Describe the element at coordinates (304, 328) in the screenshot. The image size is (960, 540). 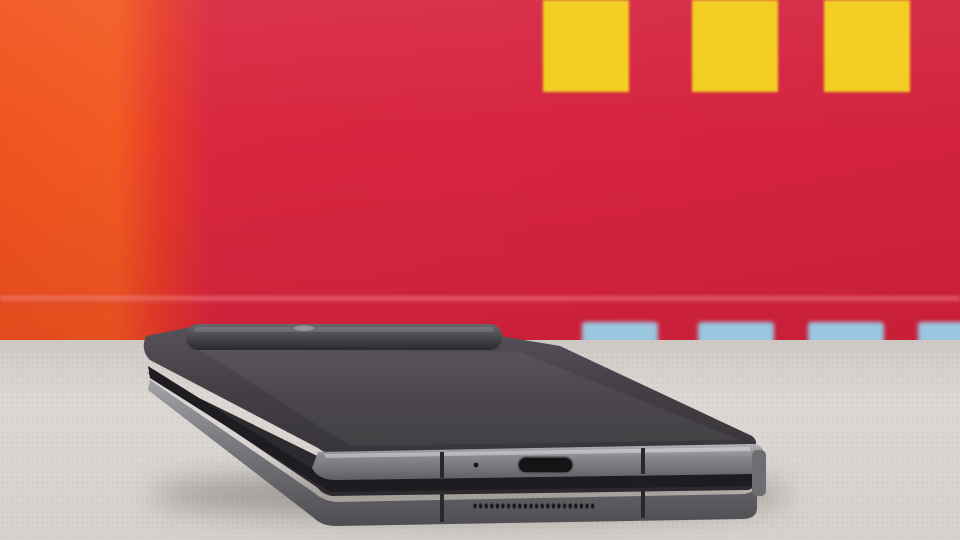
I see `camera-lens-glint` at that location.